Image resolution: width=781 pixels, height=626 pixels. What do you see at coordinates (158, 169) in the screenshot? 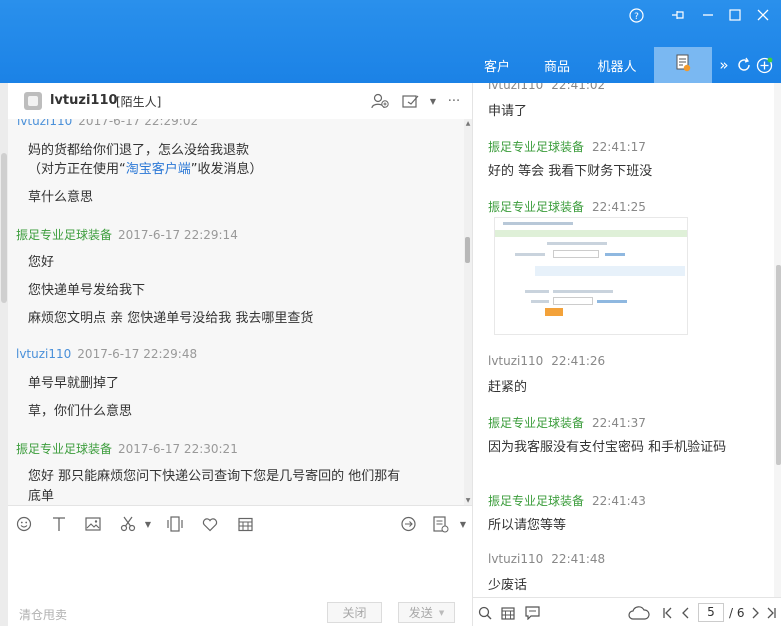
I see `client-link: 淘宝客户端` at bounding box center [158, 169].